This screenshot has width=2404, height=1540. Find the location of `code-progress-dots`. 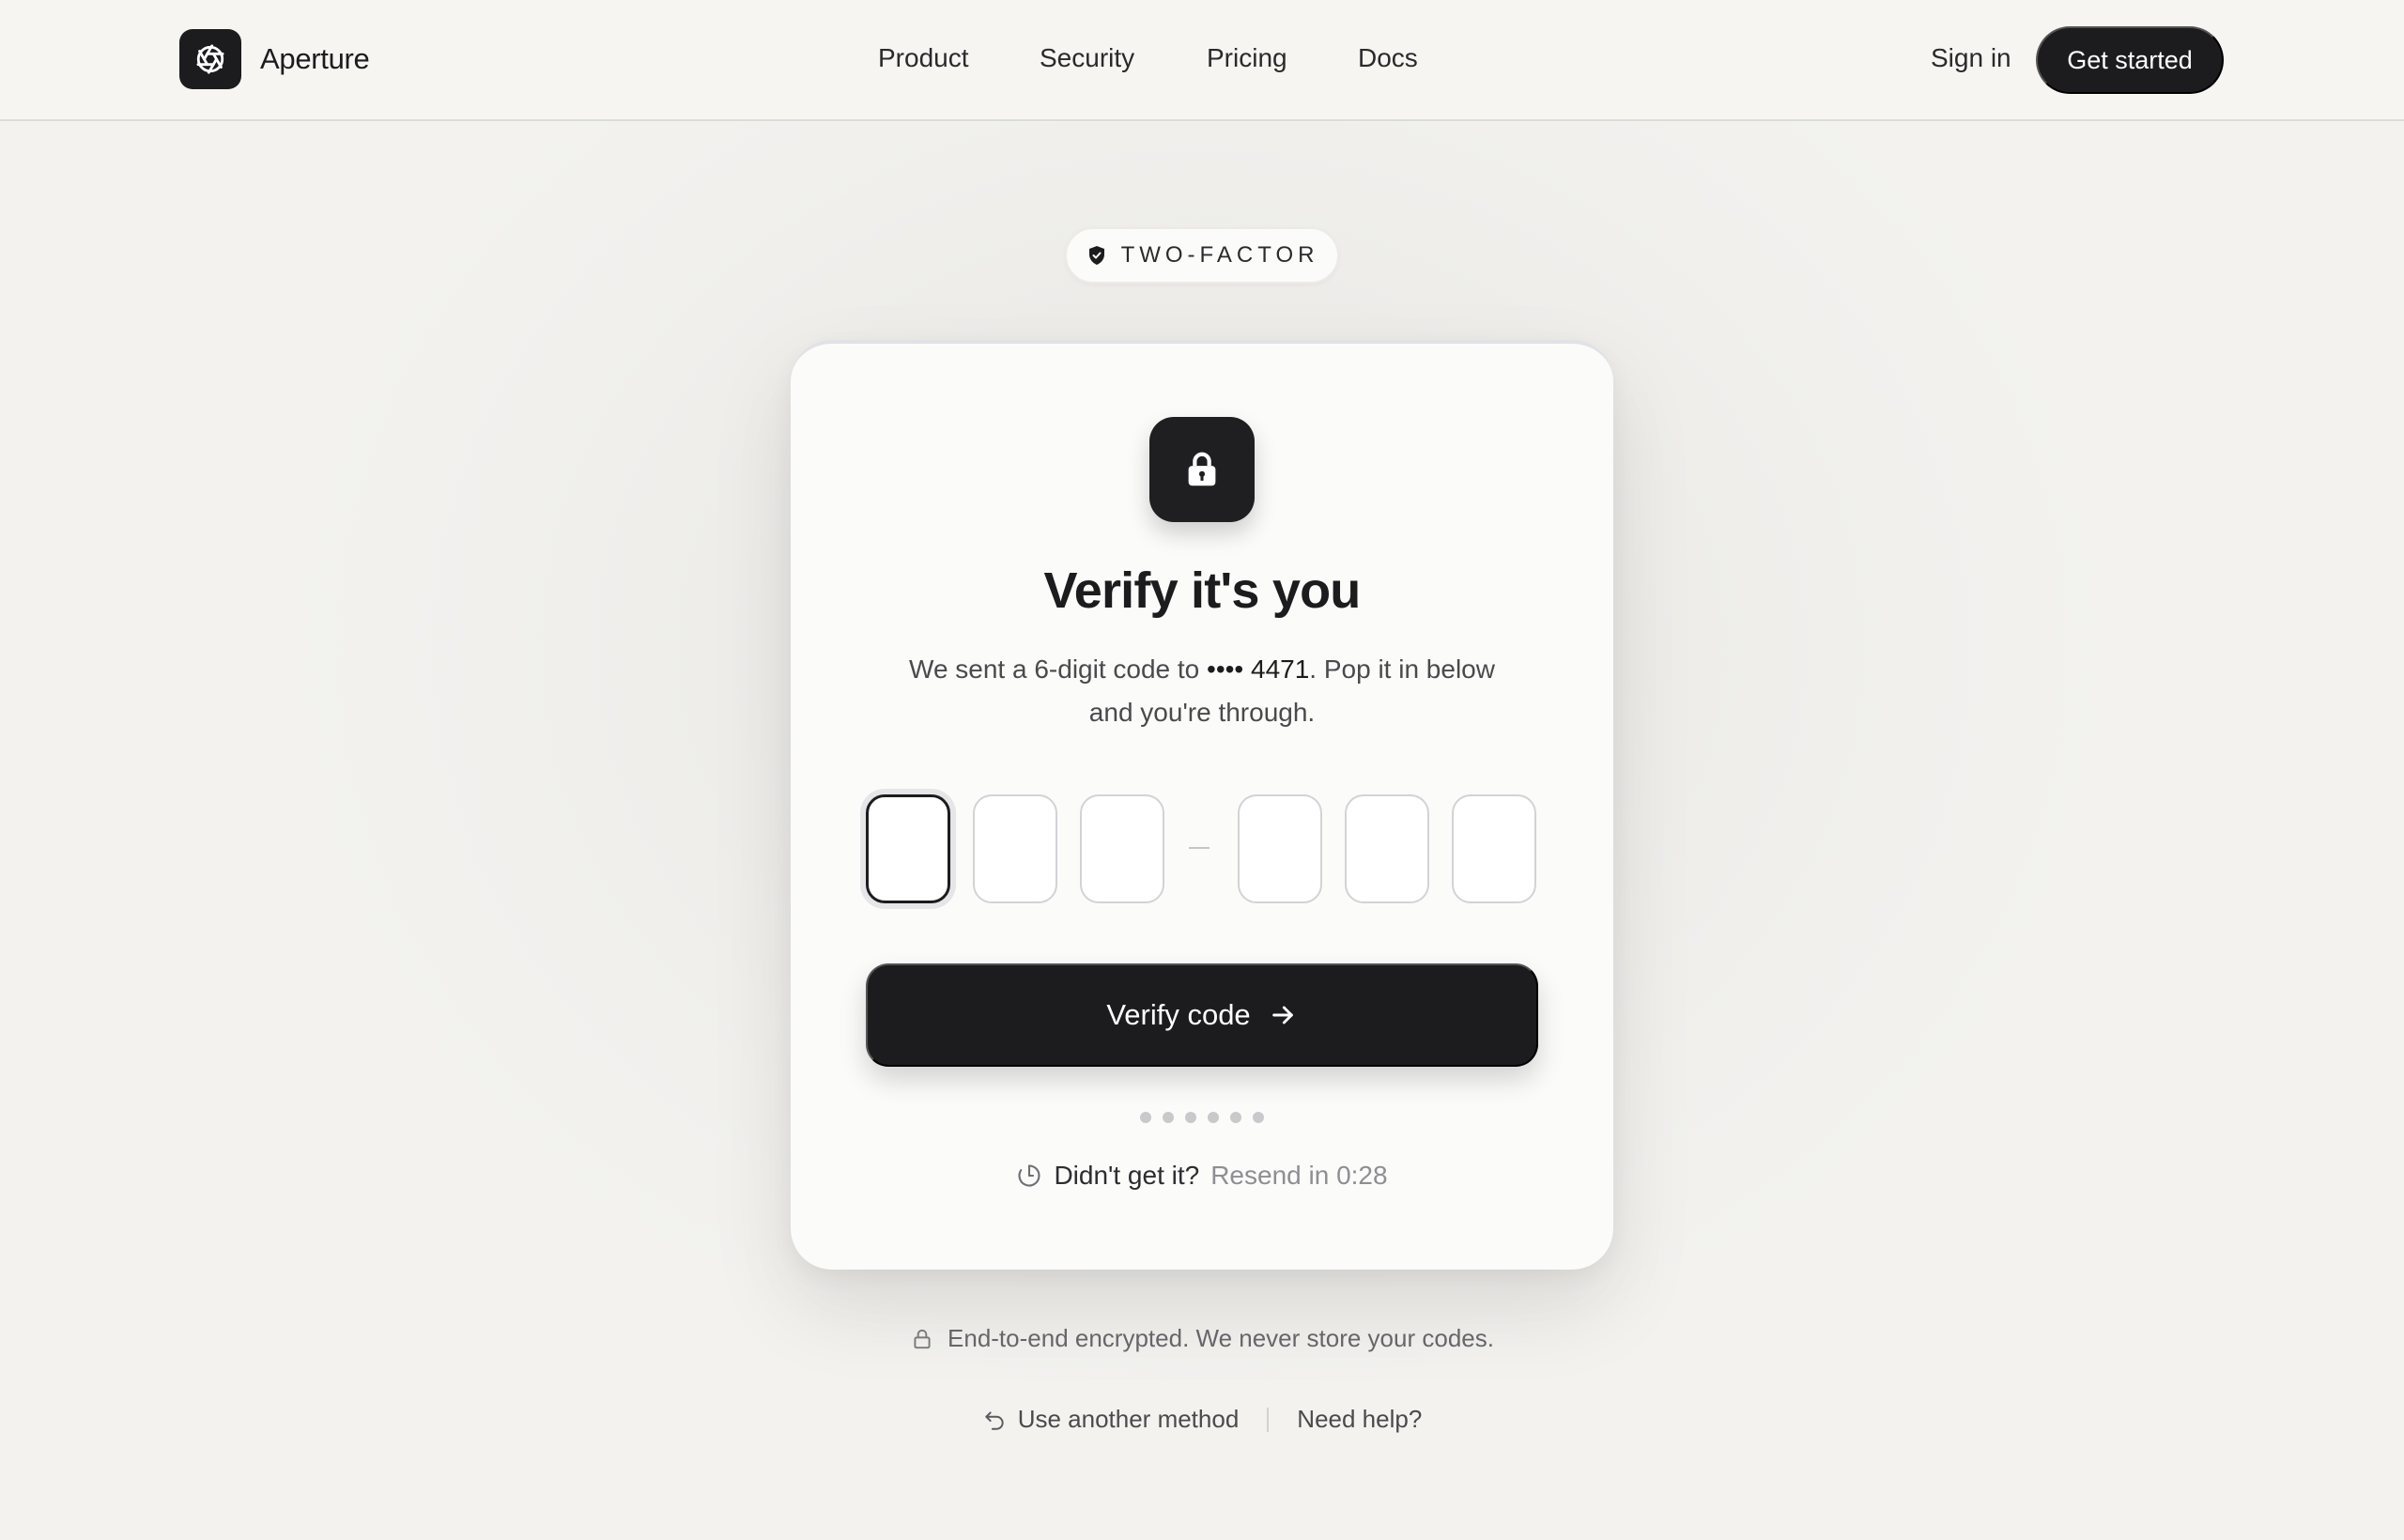

code-progress-dots is located at coordinates (1202, 1117).